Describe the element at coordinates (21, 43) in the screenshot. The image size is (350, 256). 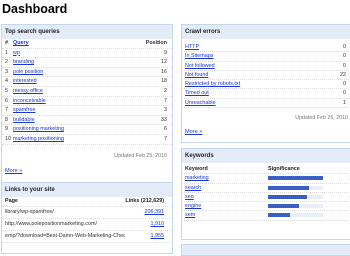
I see `column-query: Query` at that location.